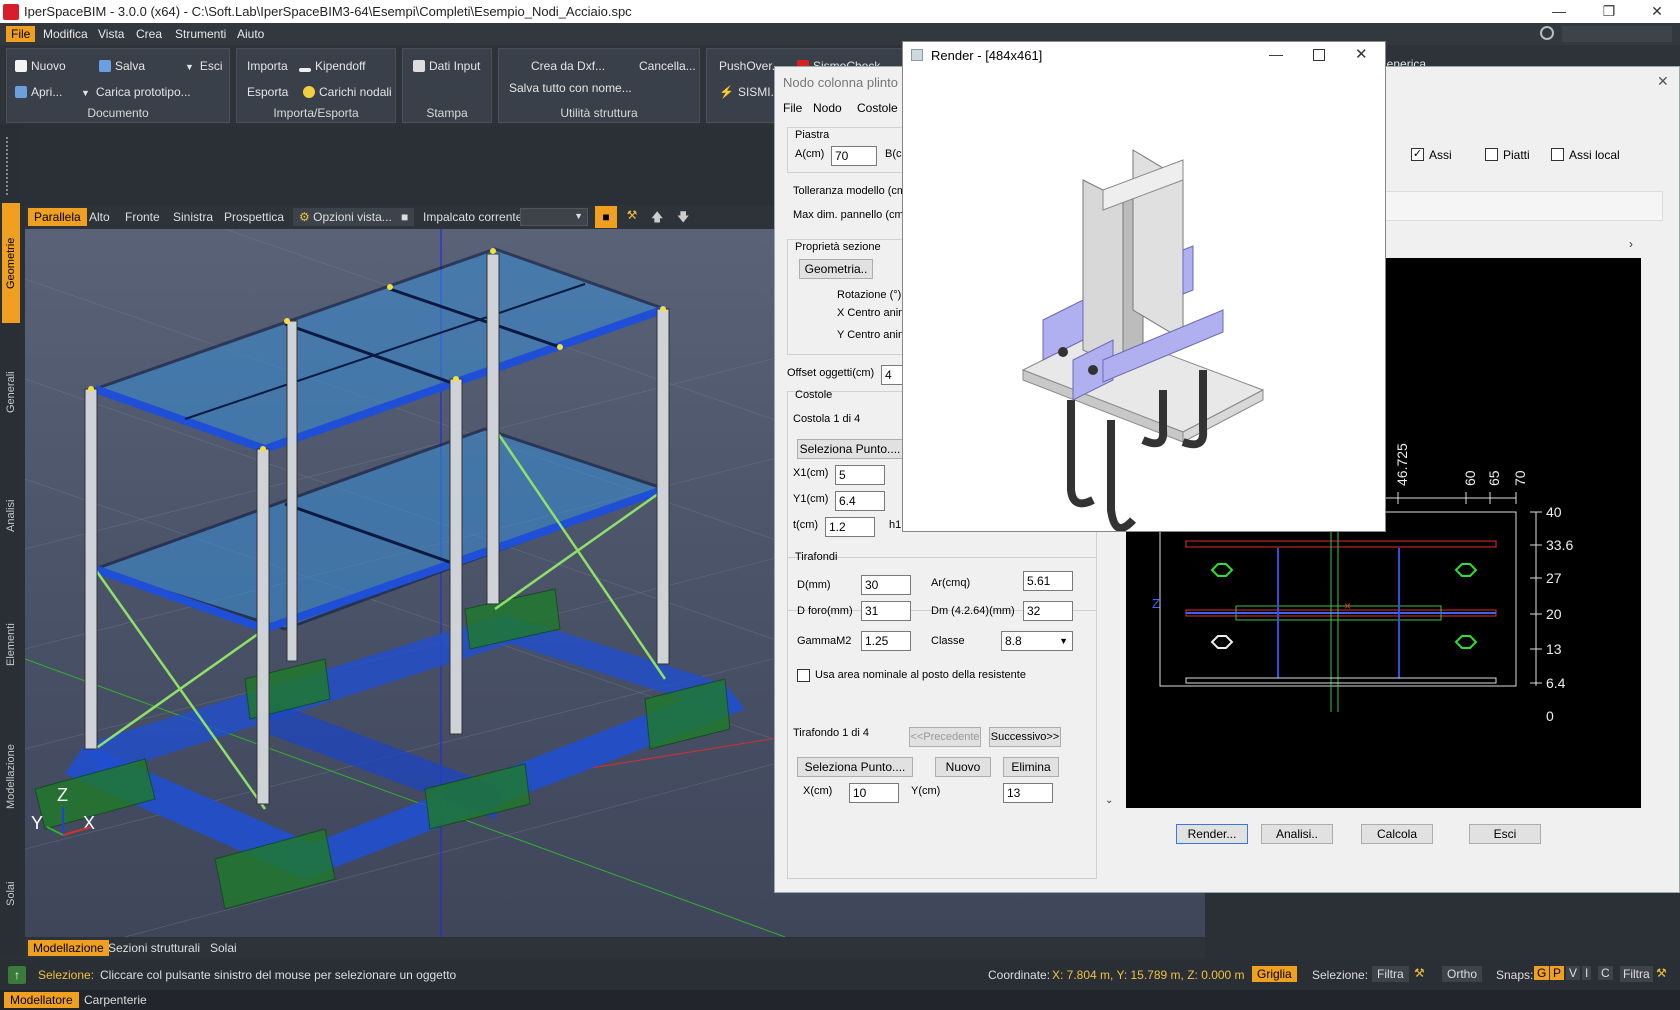 Image resolution: width=1680 pixels, height=1010 pixels. I want to click on filtra2-button: Filtra, so click(1636, 974).